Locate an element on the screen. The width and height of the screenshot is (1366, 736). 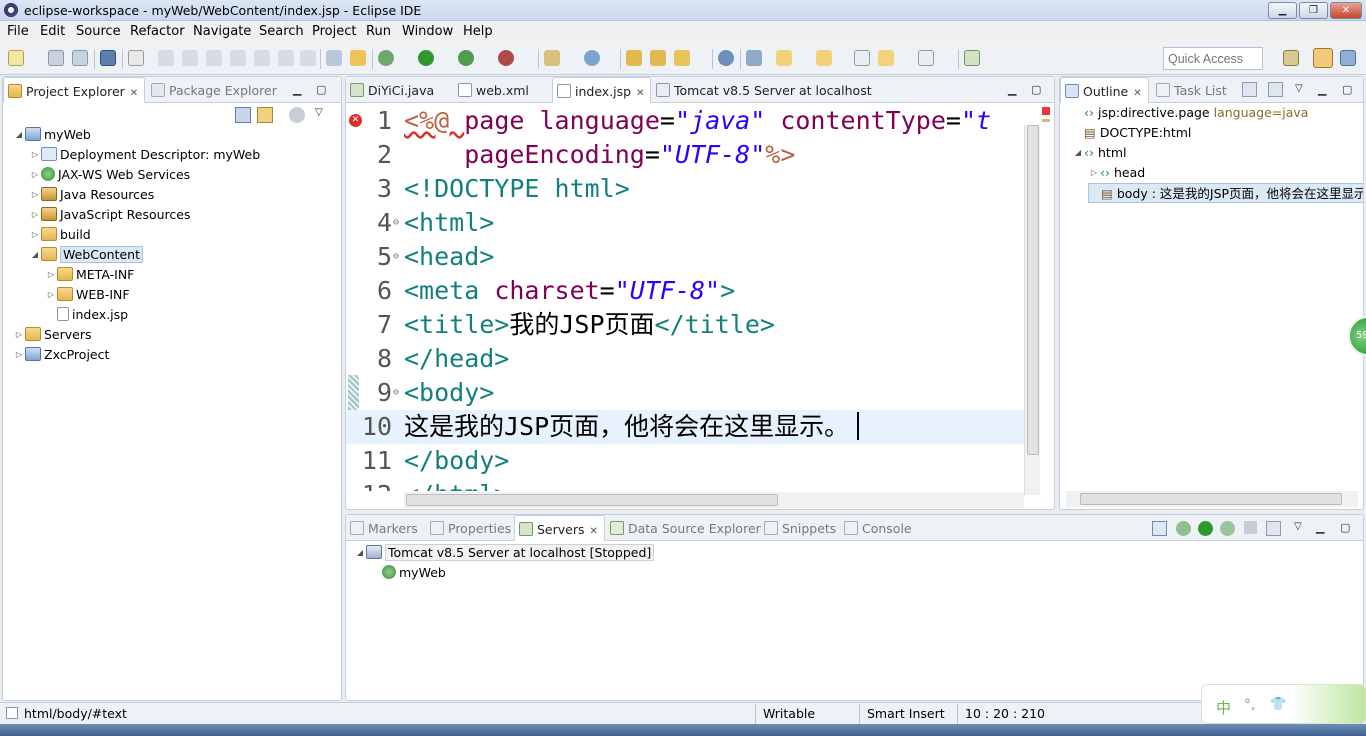
prev-edit-icon is located at coordinates (784, 58).